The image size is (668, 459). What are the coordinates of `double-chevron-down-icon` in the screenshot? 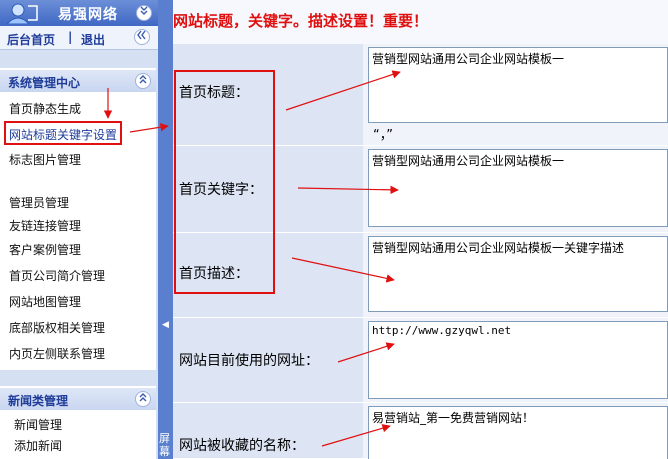 It's located at (144, 13).